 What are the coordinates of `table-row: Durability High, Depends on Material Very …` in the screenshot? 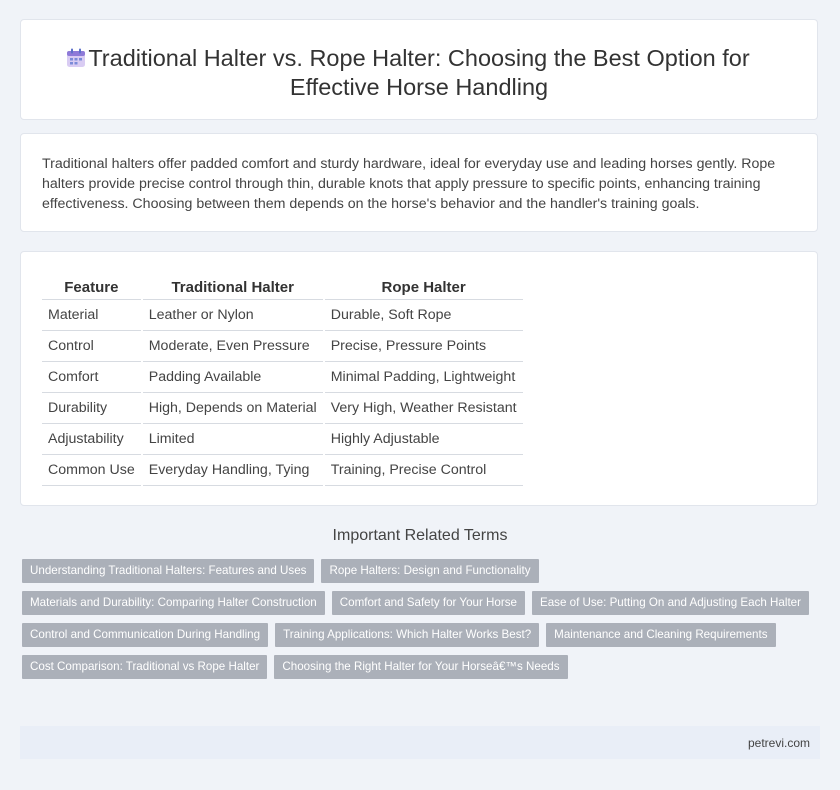 It's located at (282, 408).